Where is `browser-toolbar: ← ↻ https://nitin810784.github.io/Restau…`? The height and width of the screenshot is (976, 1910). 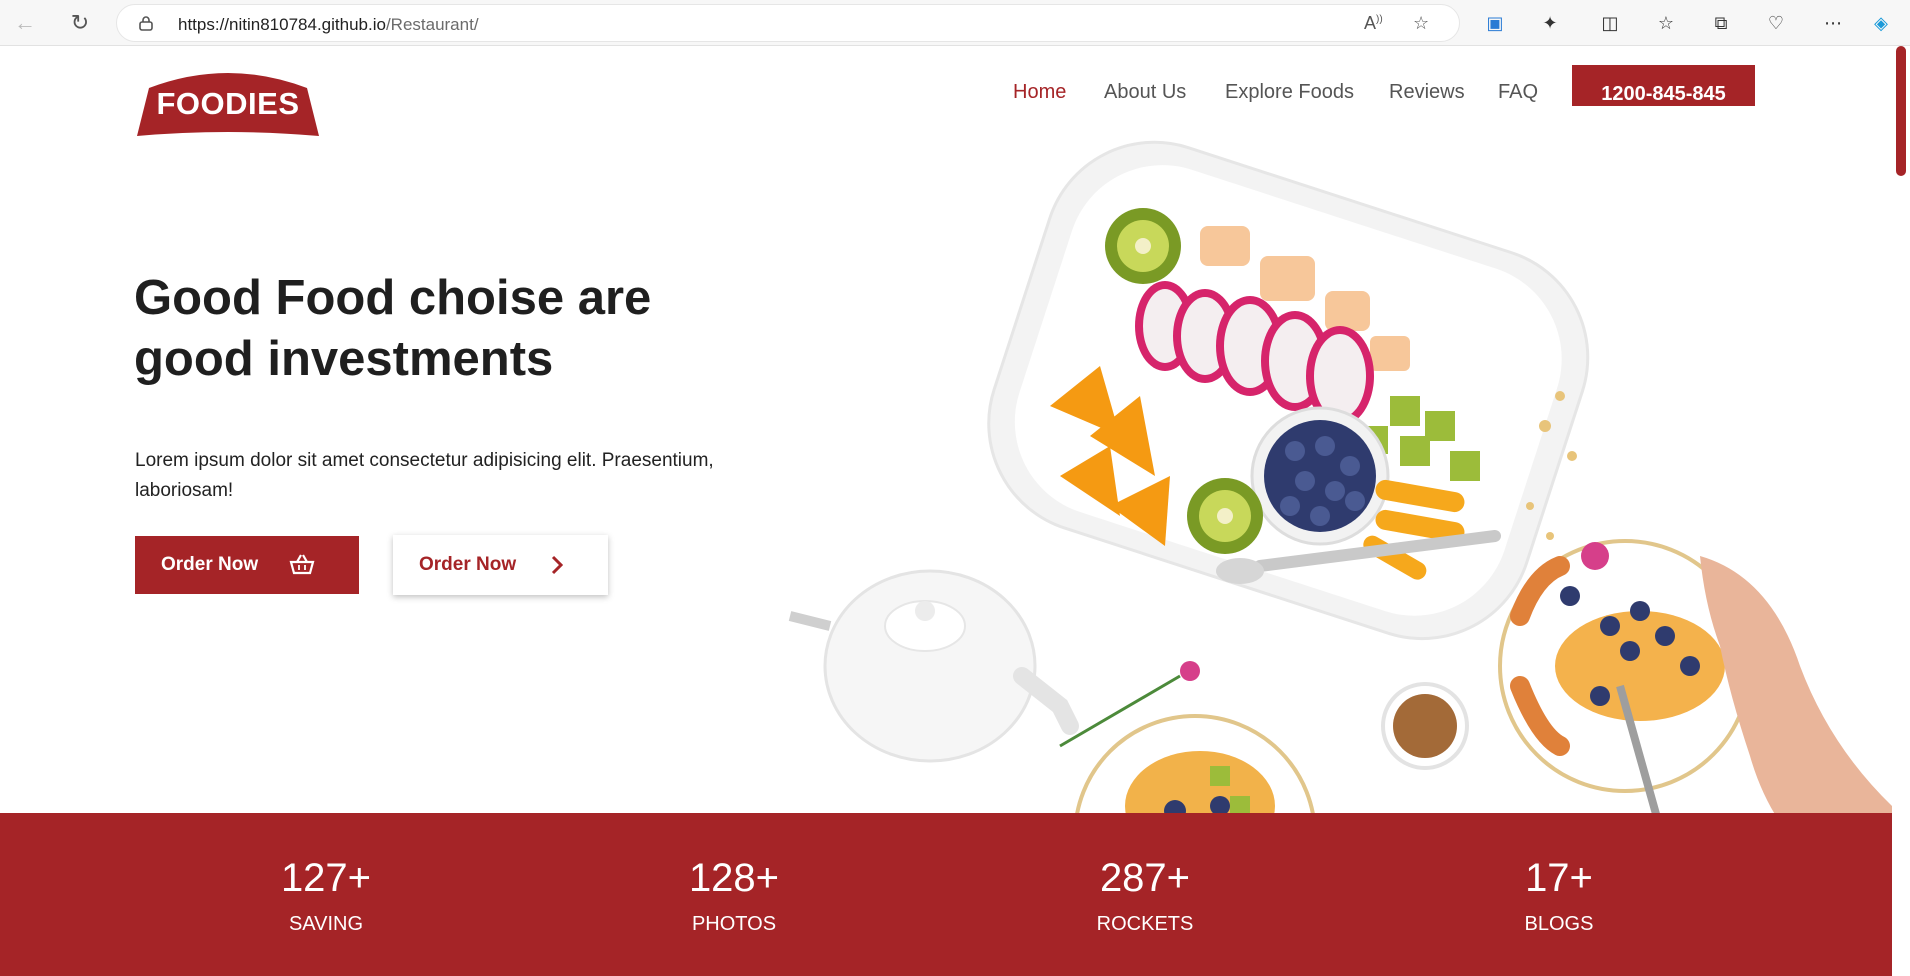
browser-toolbar: ← ↻ https://nitin810784.github.io/Restau… is located at coordinates (955, 23).